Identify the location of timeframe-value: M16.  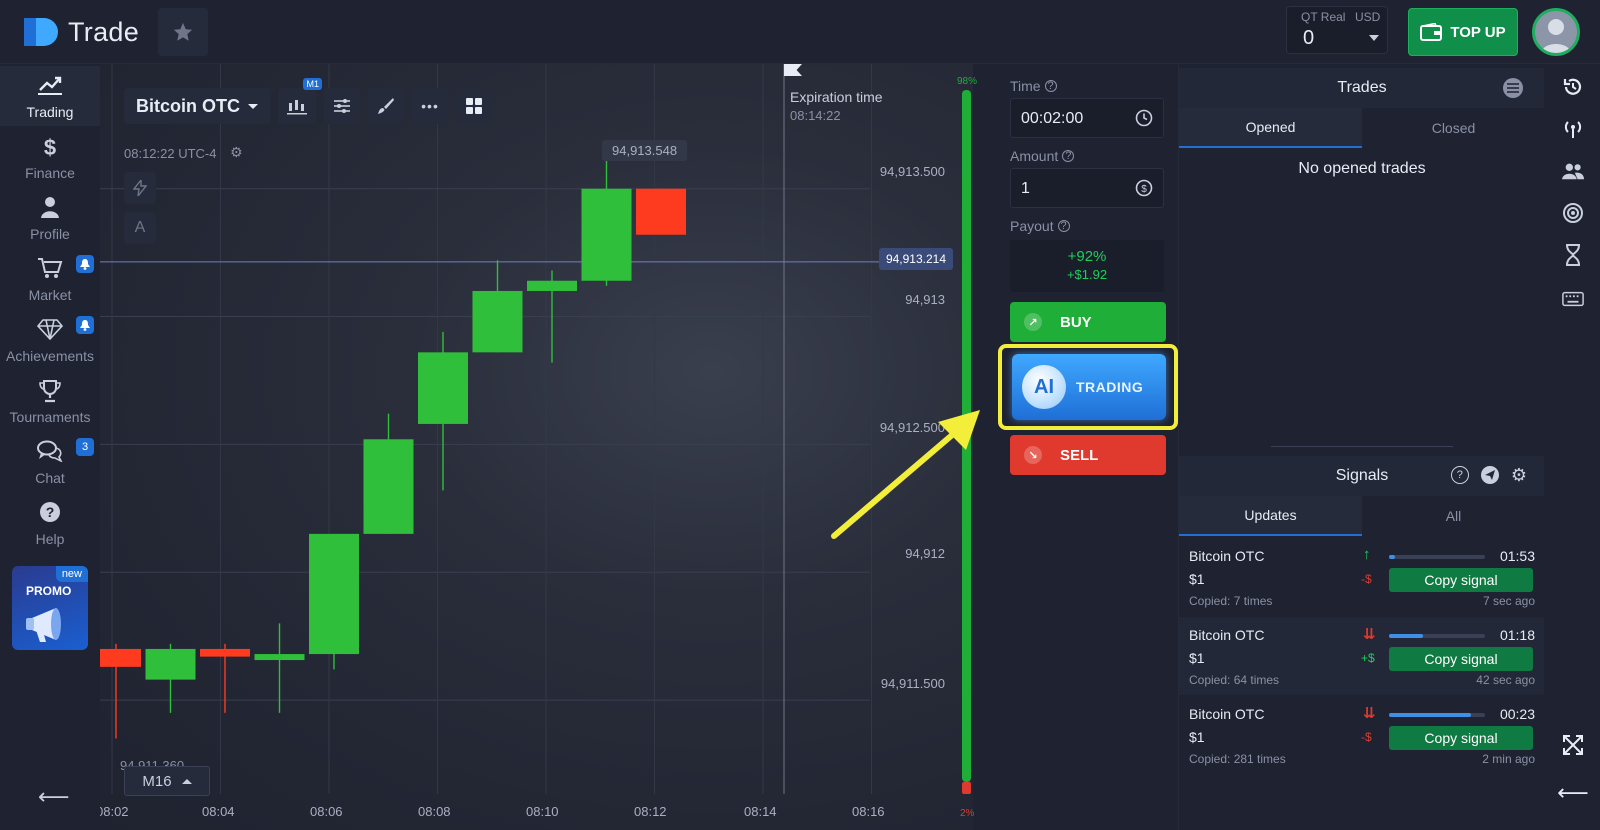
(157, 781).